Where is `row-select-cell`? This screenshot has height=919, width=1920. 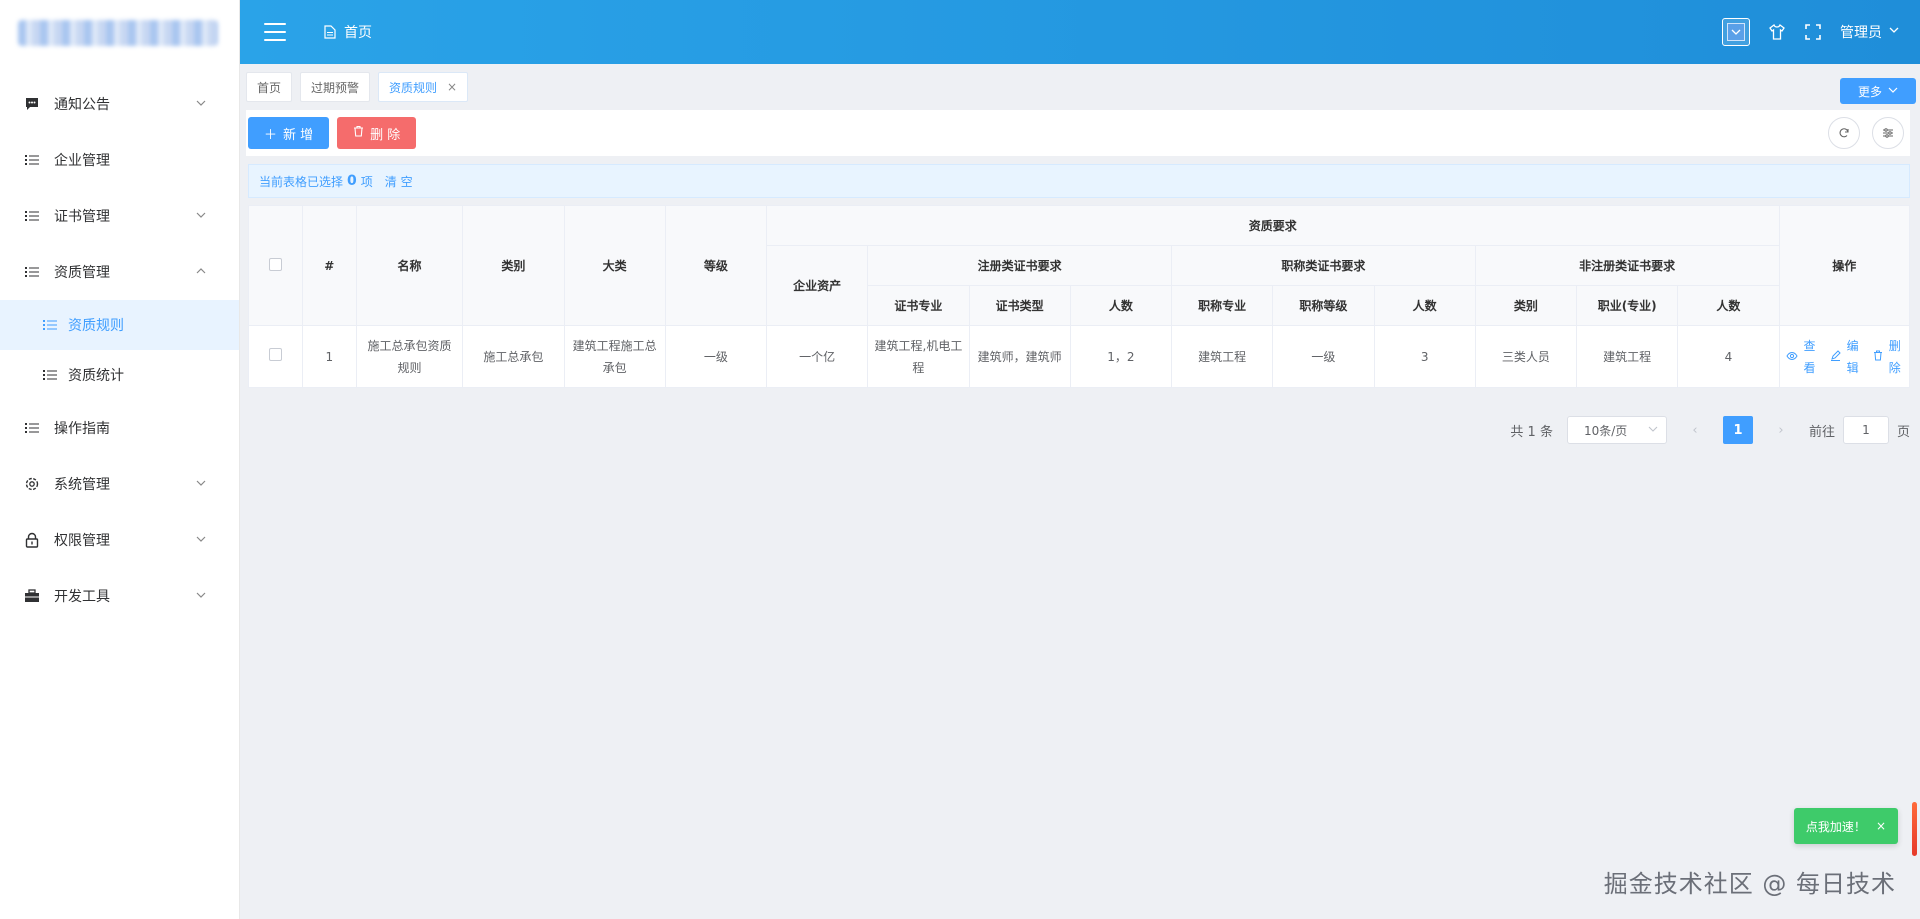 row-select-cell is located at coordinates (275, 356).